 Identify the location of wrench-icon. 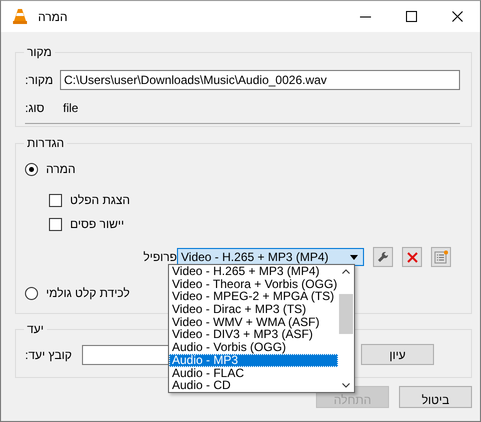
(383, 257).